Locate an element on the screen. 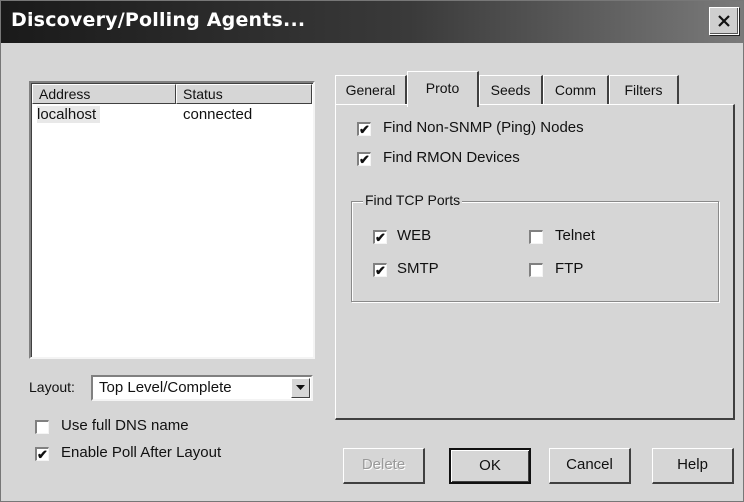 This screenshot has width=744, height=502. web-checkbox: ✔ is located at coordinates (380, 237).